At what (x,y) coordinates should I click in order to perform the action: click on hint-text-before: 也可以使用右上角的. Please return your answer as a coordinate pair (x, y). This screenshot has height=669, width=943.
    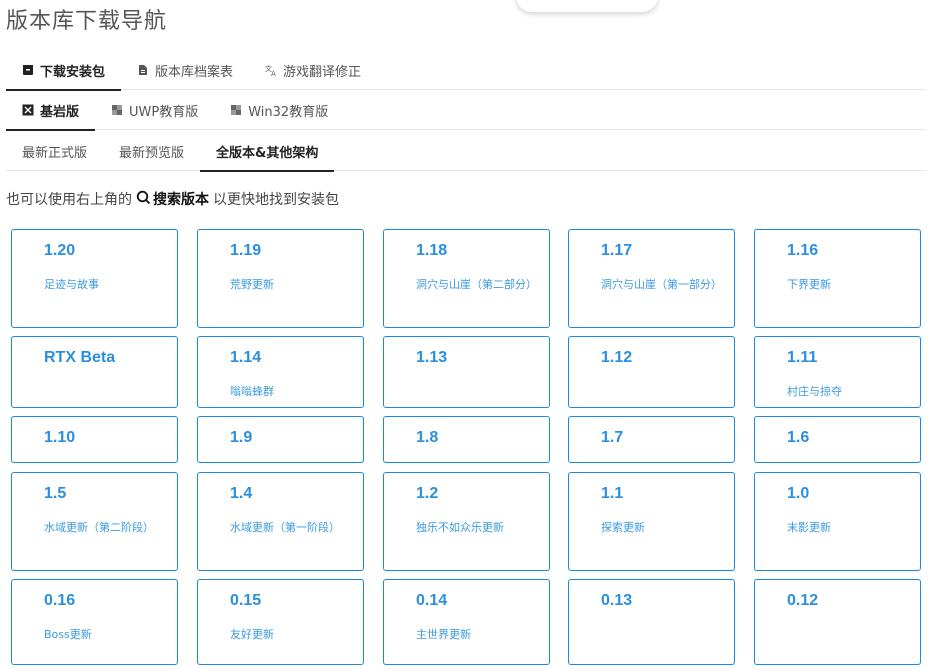
    Looking at the image, I should click on (69, 200).